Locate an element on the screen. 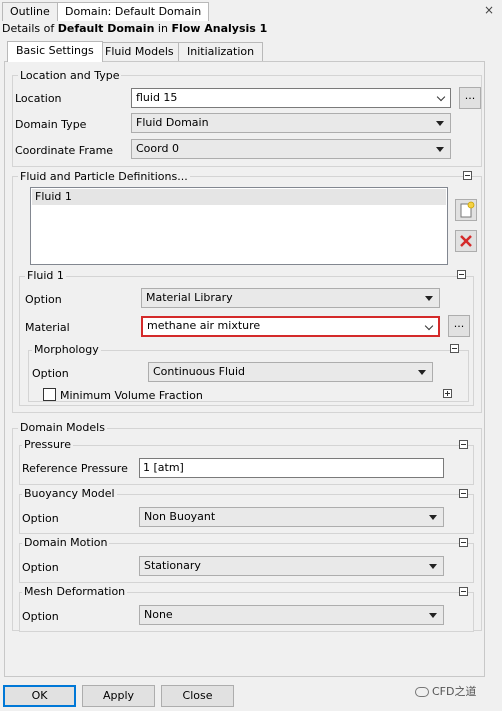 The image size is (502, 711). details-mid: in is located at coordinates (163, 28).